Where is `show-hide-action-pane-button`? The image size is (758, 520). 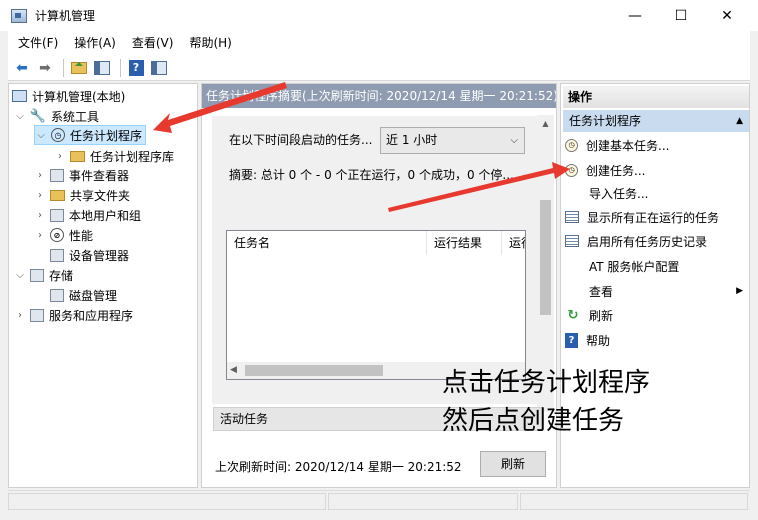 show-hide-action-pane-button is located at coordinates (159, 68).